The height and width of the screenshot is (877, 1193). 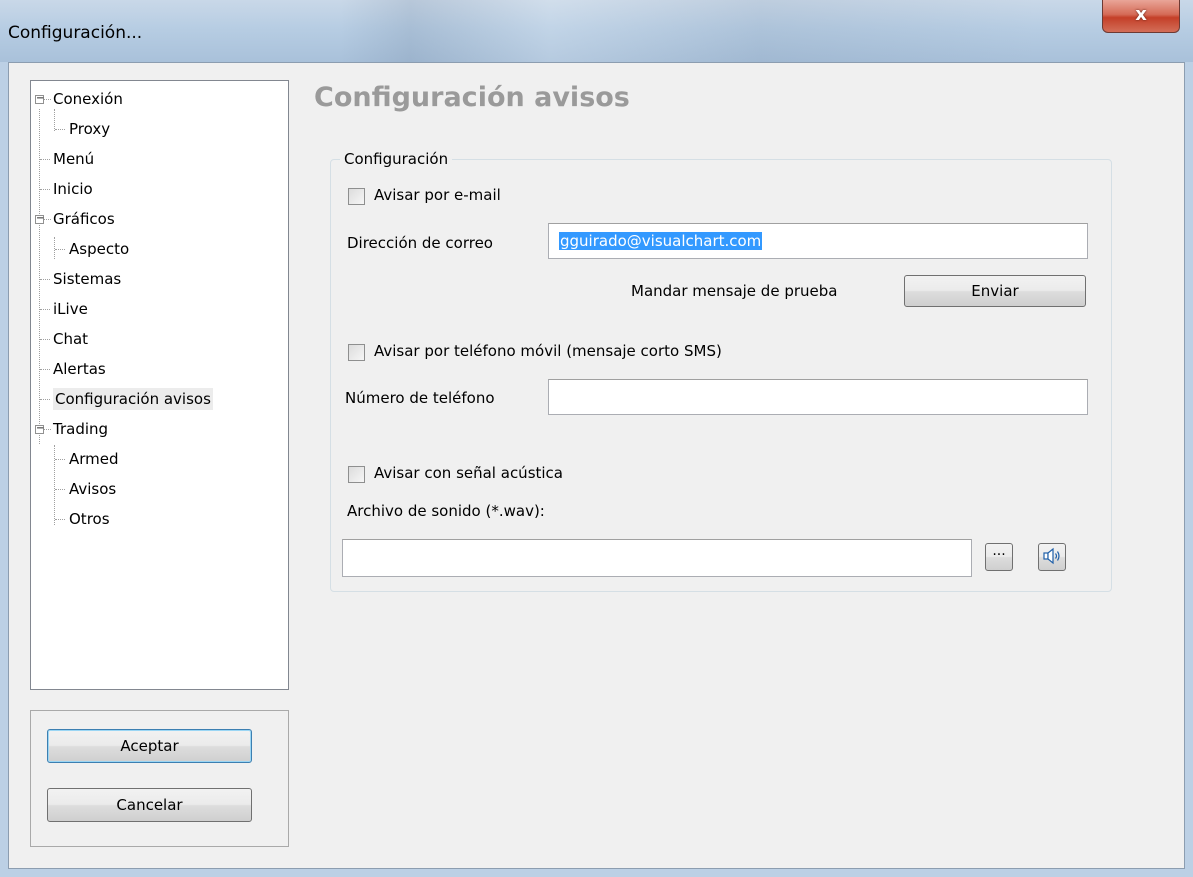 I want to click on tree-item-label: Inicio, so click(x=73, y=189).